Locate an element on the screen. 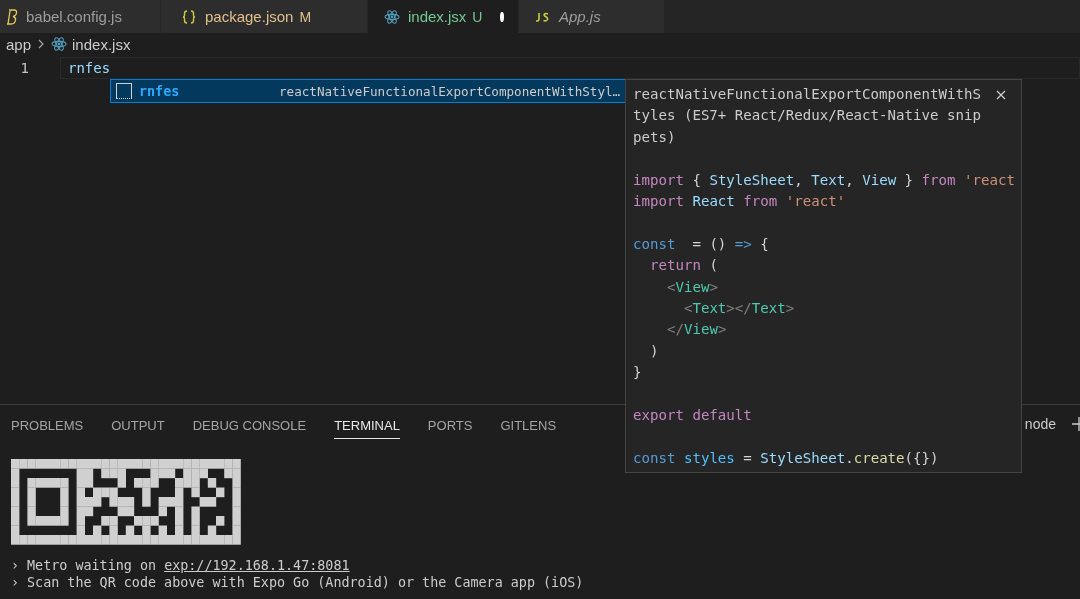  code-line: const styles = StyleSheet.create({}) is located at coordinates (786, 458).